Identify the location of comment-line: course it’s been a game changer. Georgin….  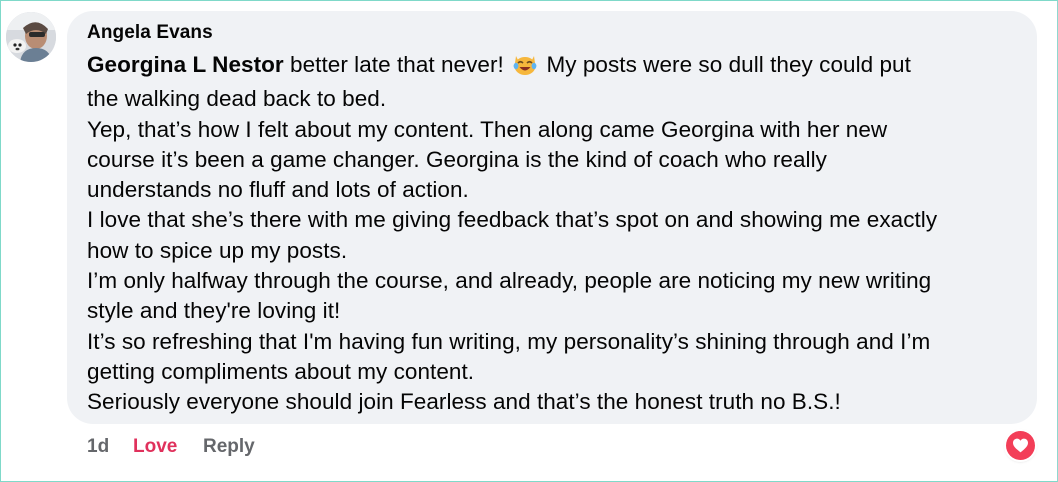
(457, 159).